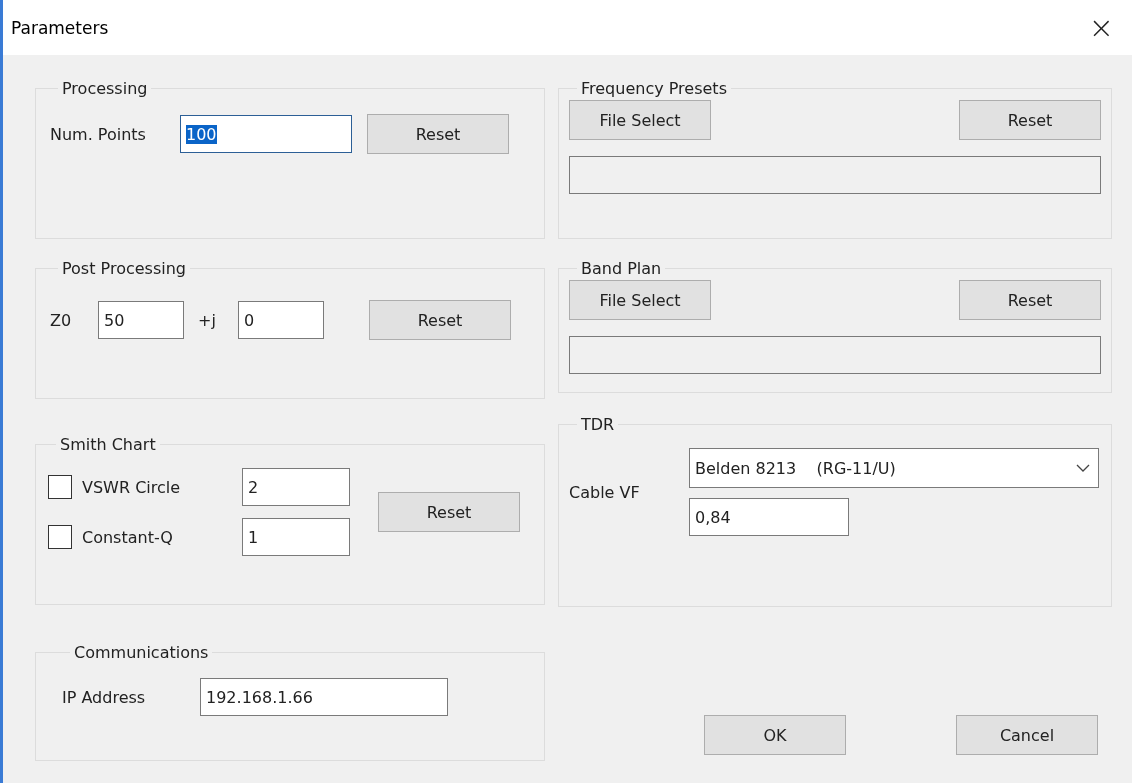  Describe the element at coordinates (775, 735) in the screenshot. I see `ok-button: OK` at that location.